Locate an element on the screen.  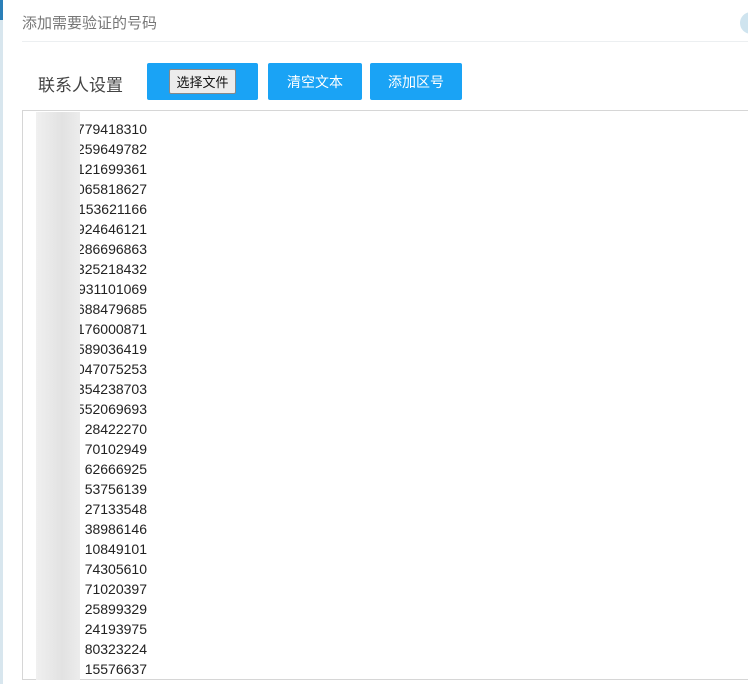
choose-file-container: 选择文件 is located at coordinates (202, 81).